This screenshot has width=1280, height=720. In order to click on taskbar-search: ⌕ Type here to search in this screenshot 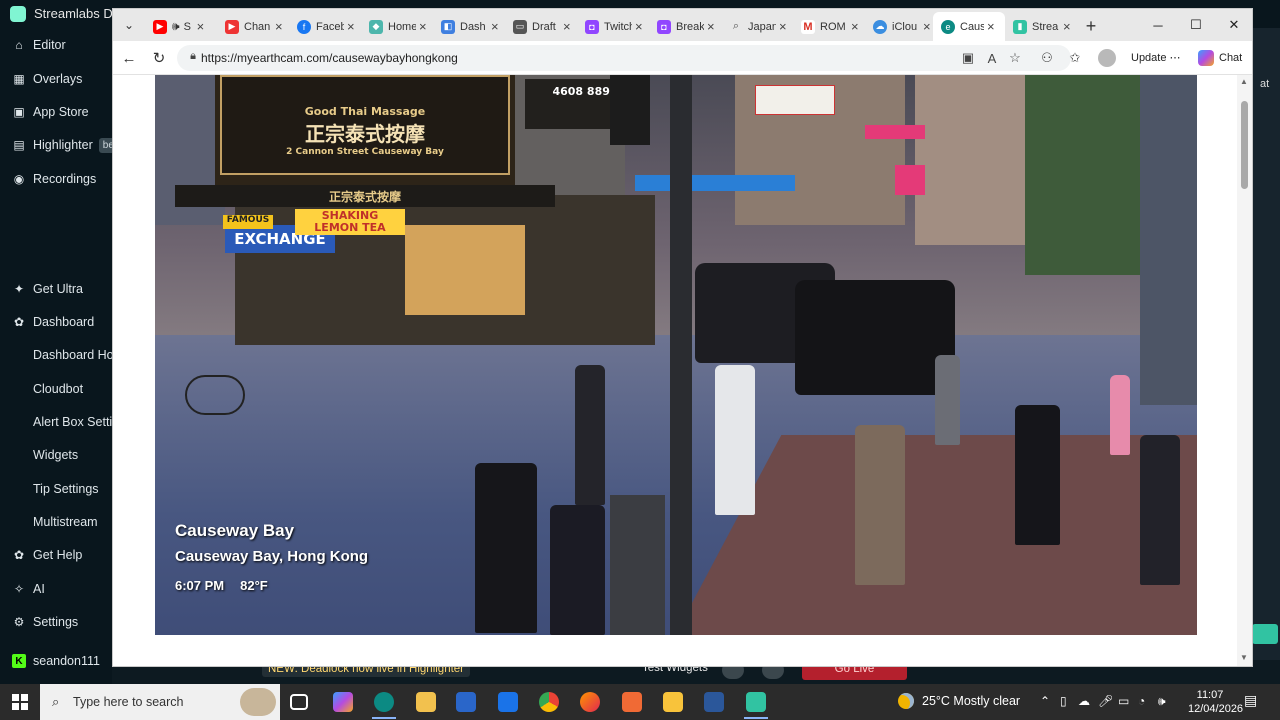, I will do `click(160, 702)`.